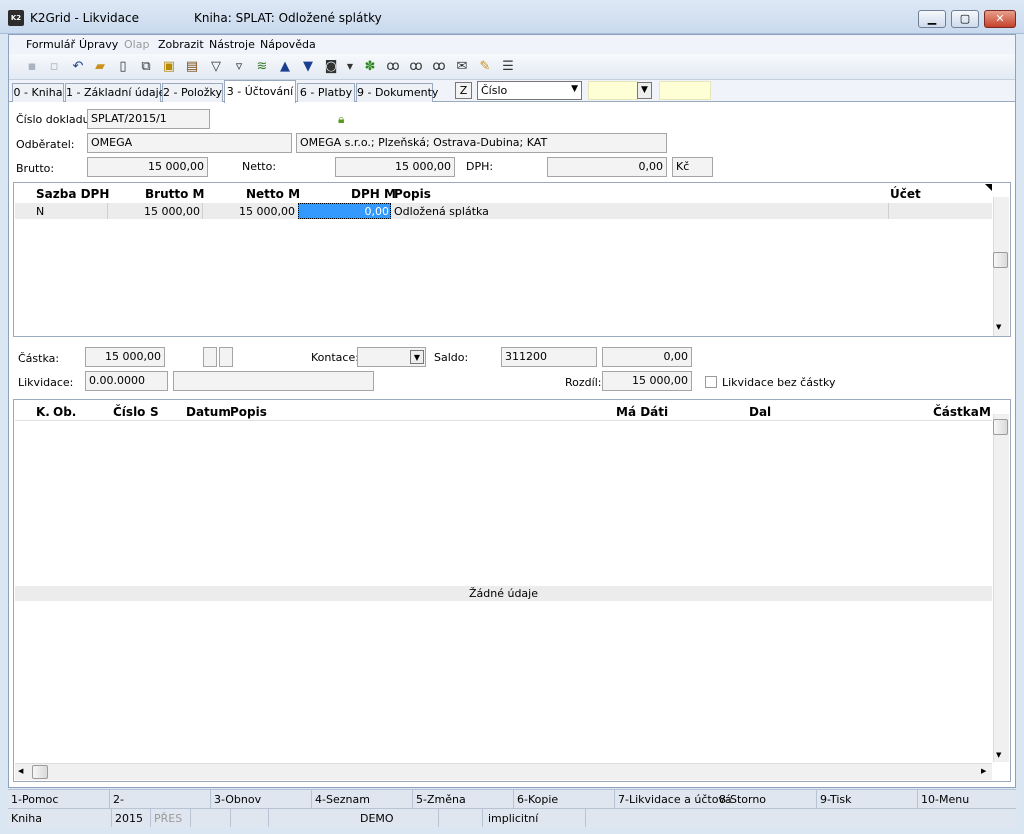  What do you see at coordinates (43, 412) in the screenshot?
I see `column-header-k: K.` at bounding box center [43, 412].